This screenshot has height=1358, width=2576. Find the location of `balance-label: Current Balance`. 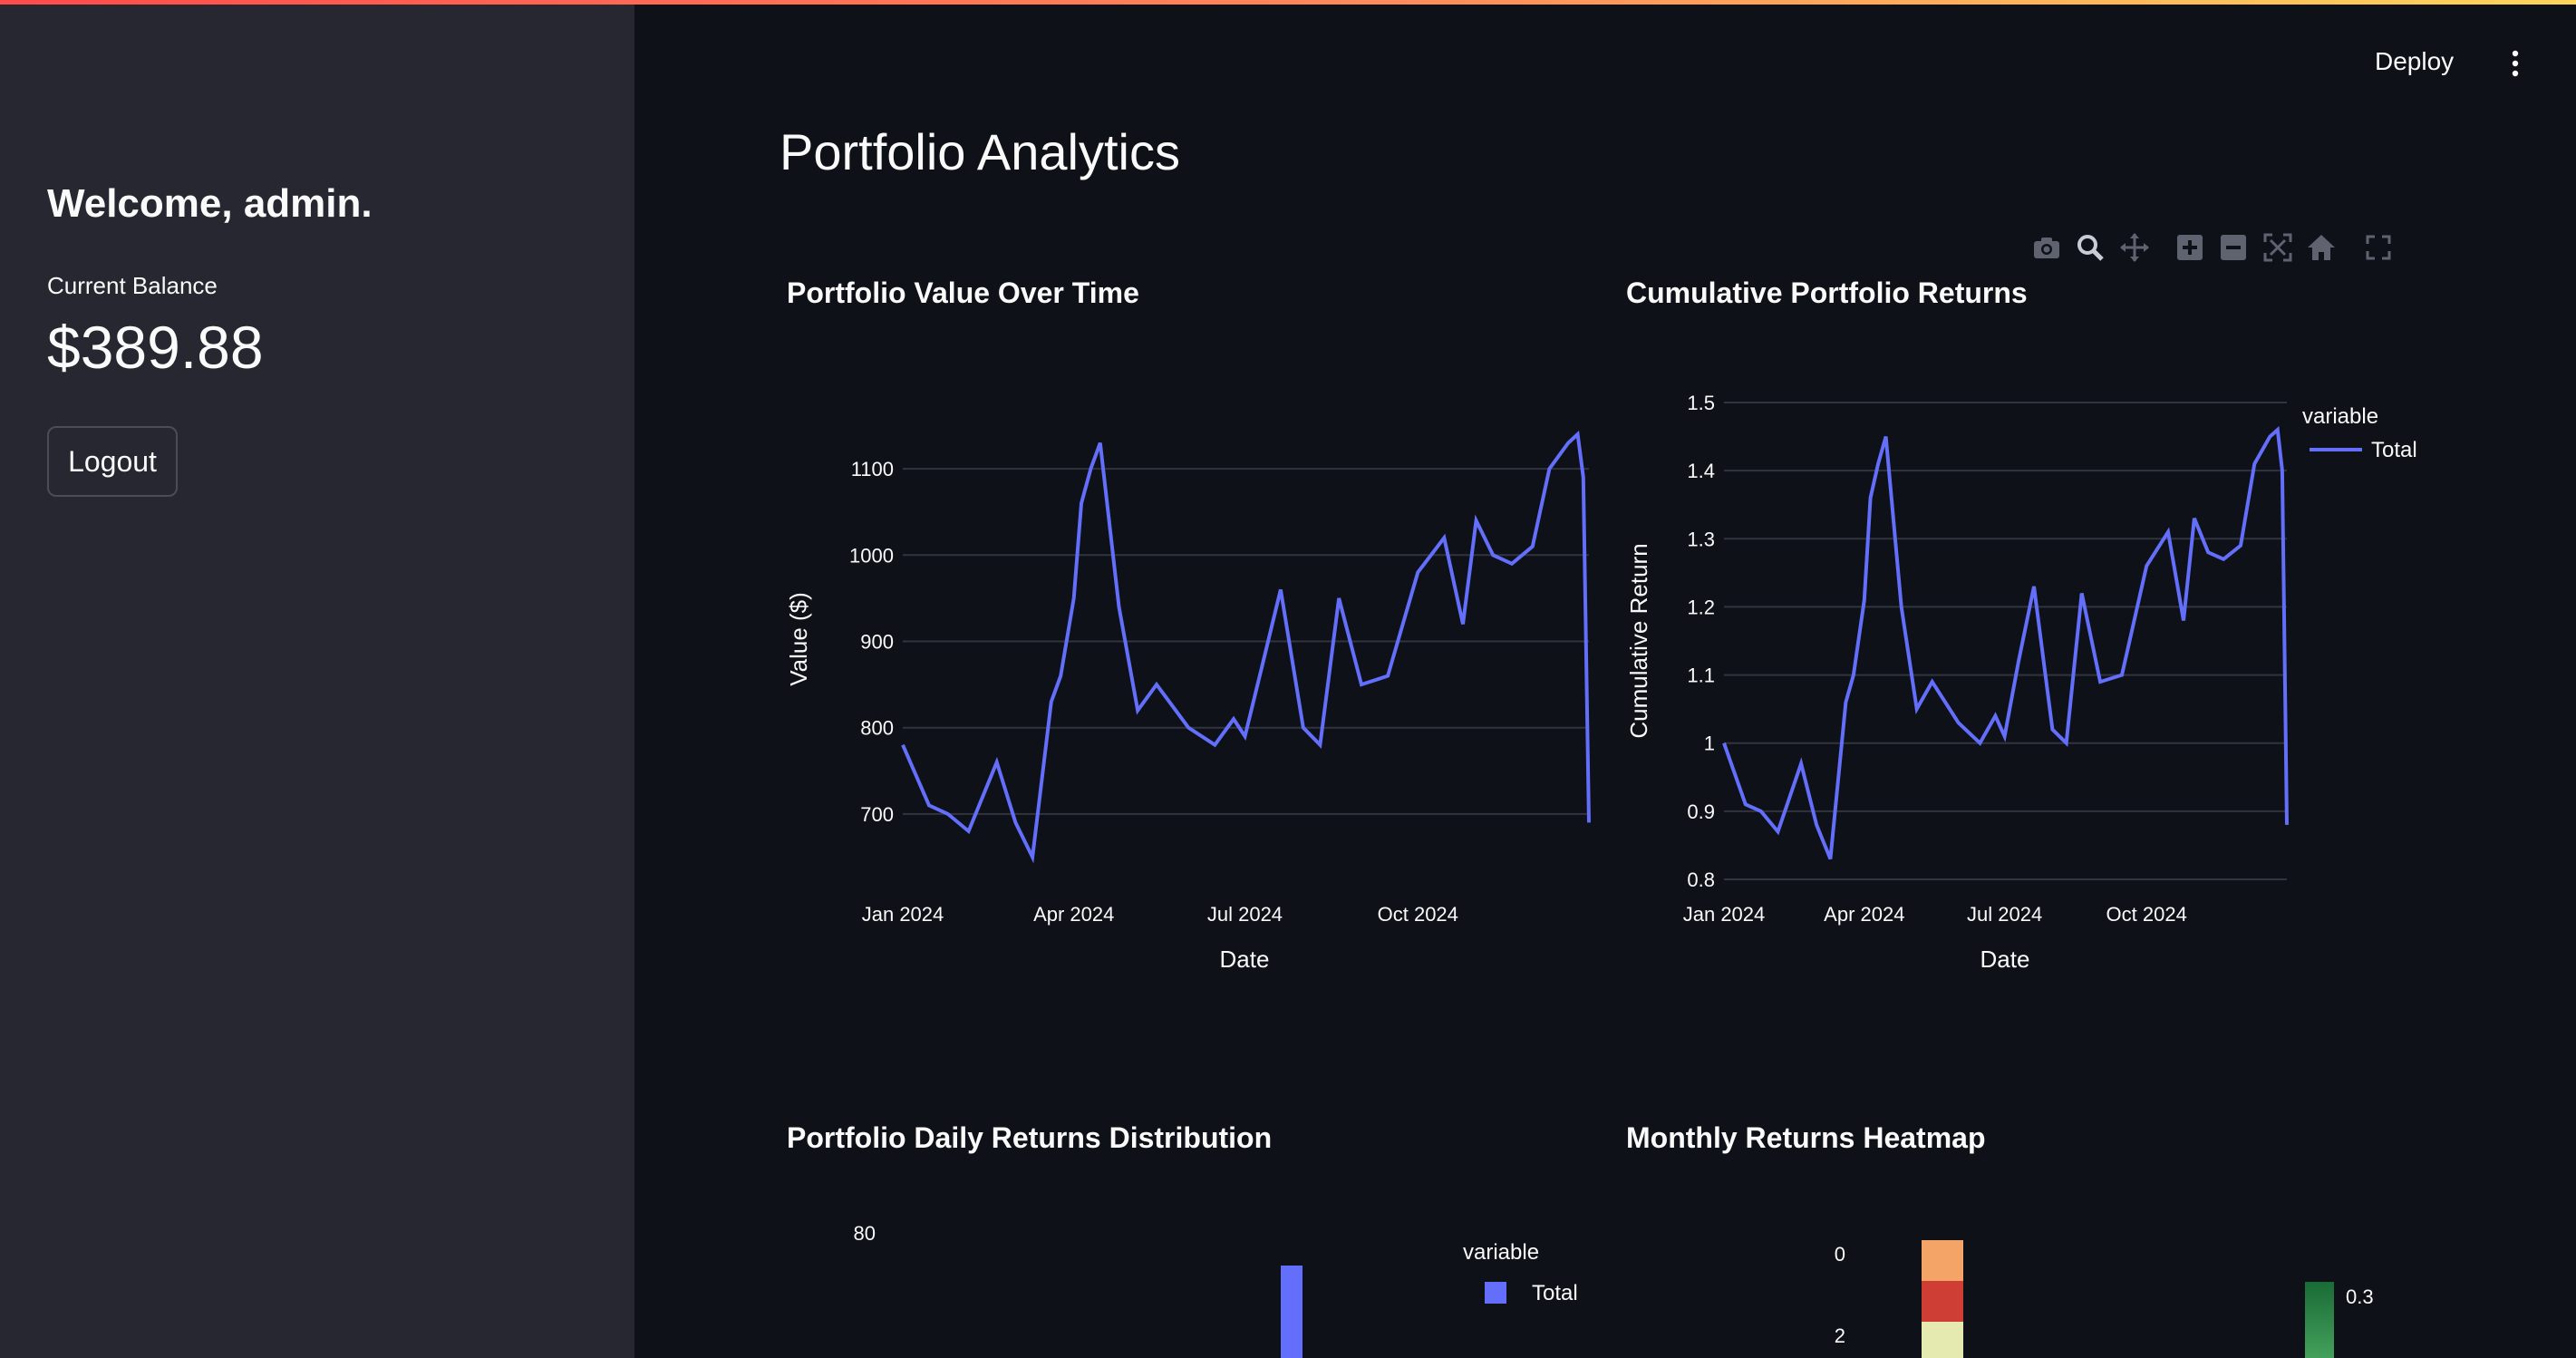

balance-label: Current Balance is located at coordinates (132, 285).